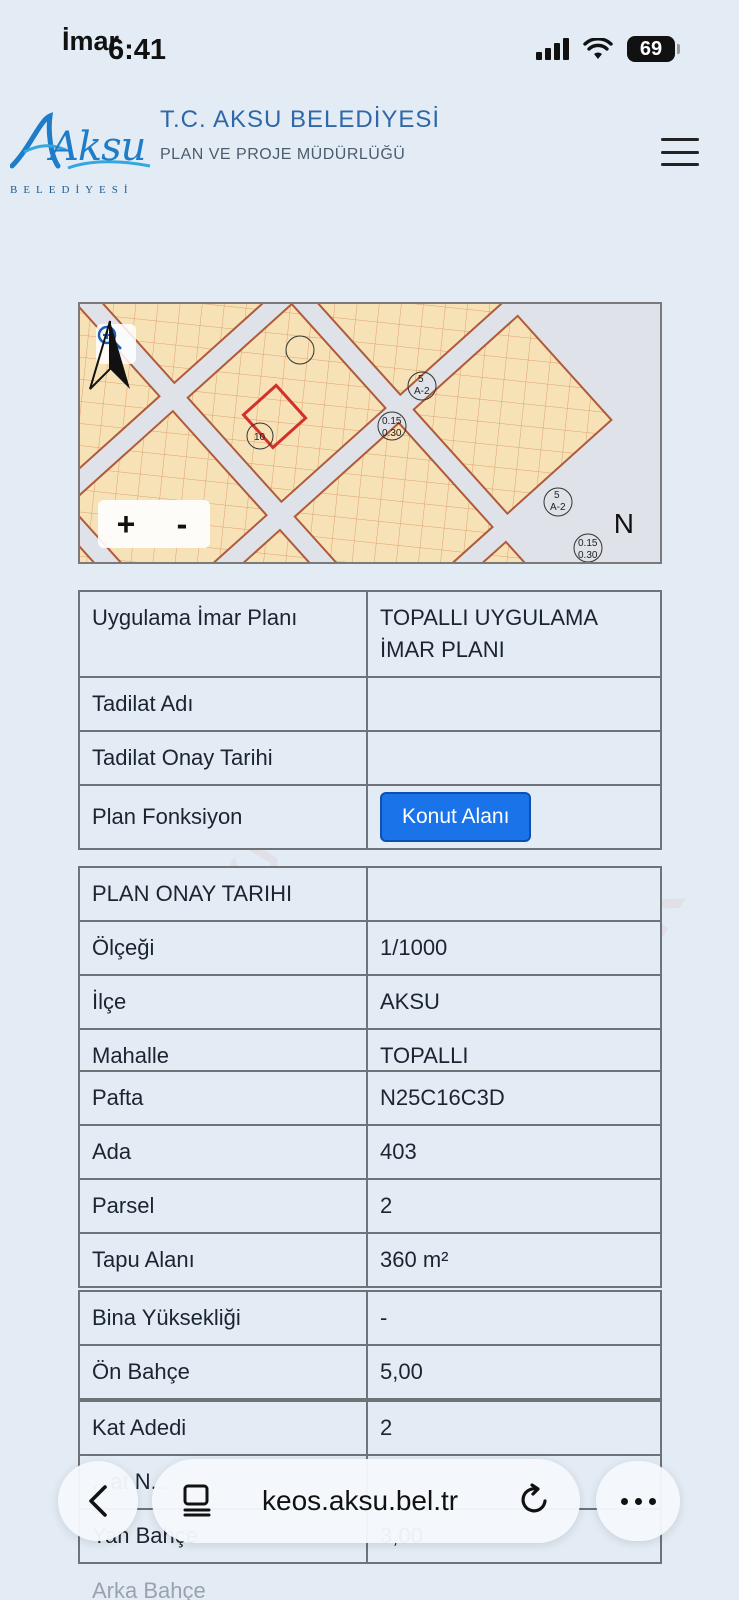 This screenshot has width=739, height=1600. What do you see at coordinates (514, 634) in the screenshot?
I see `row-value: TOPALLI UYGULAMA İMAR PLANI` at bounding box center [514, 634].